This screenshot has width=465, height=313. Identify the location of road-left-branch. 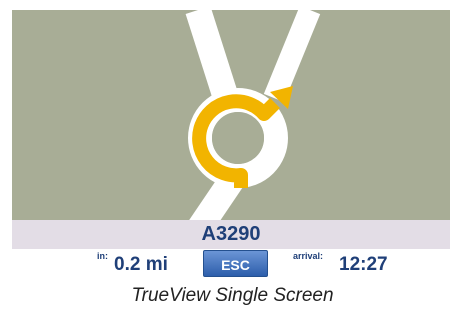
(212, 56).